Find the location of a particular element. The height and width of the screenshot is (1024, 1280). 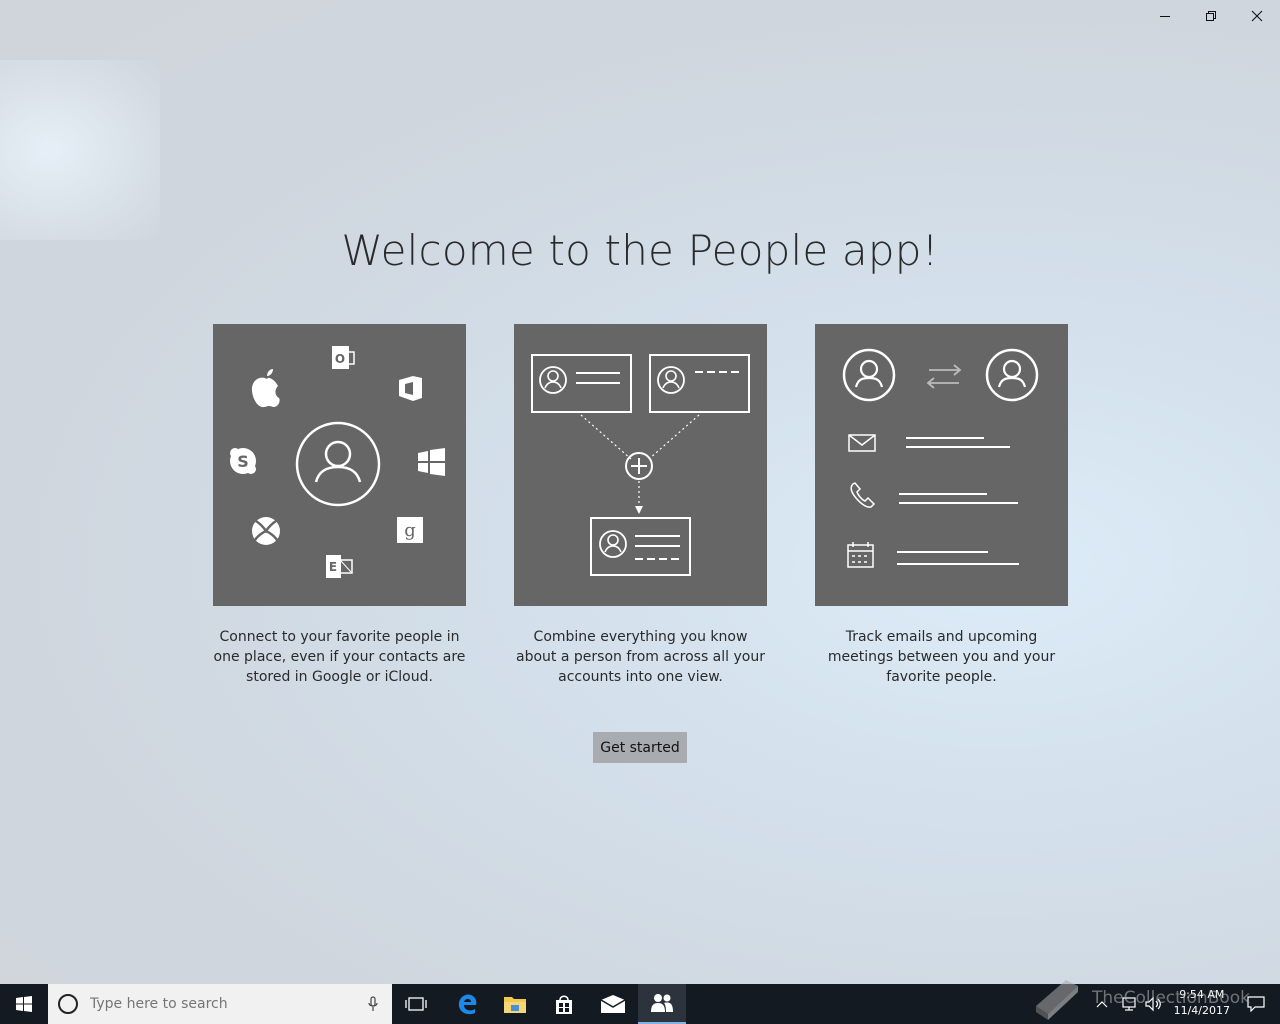

minimize-icon is located at coordinates (1165, 16).